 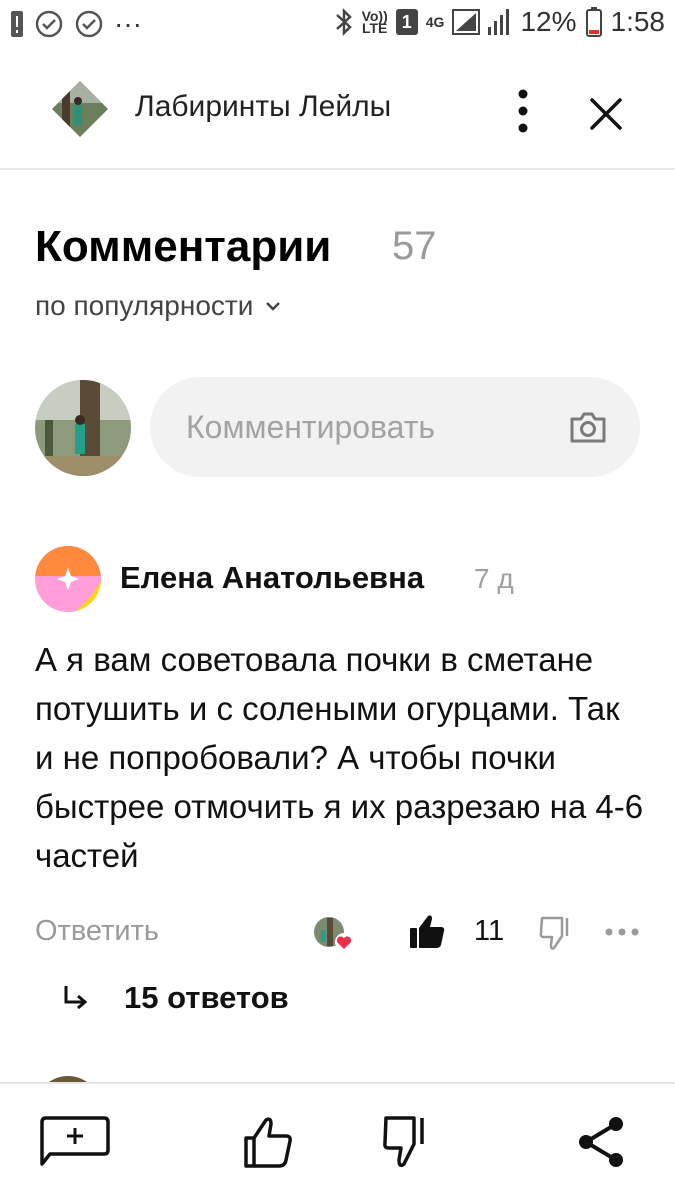 I want to click on share-icon, so click(x=602, y=1142).